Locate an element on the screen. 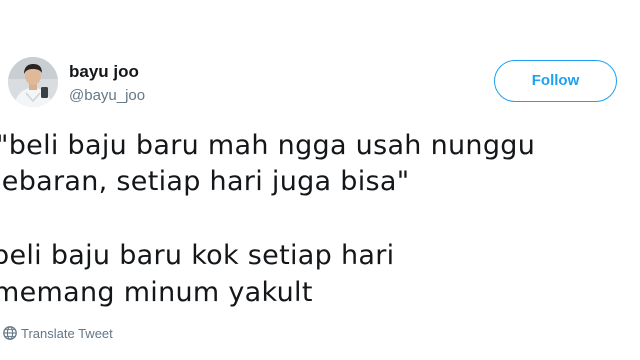 This screenshot has width=640, height=360. translate-tweet-link: Translate Tweet is located at coordinates (56, 333).